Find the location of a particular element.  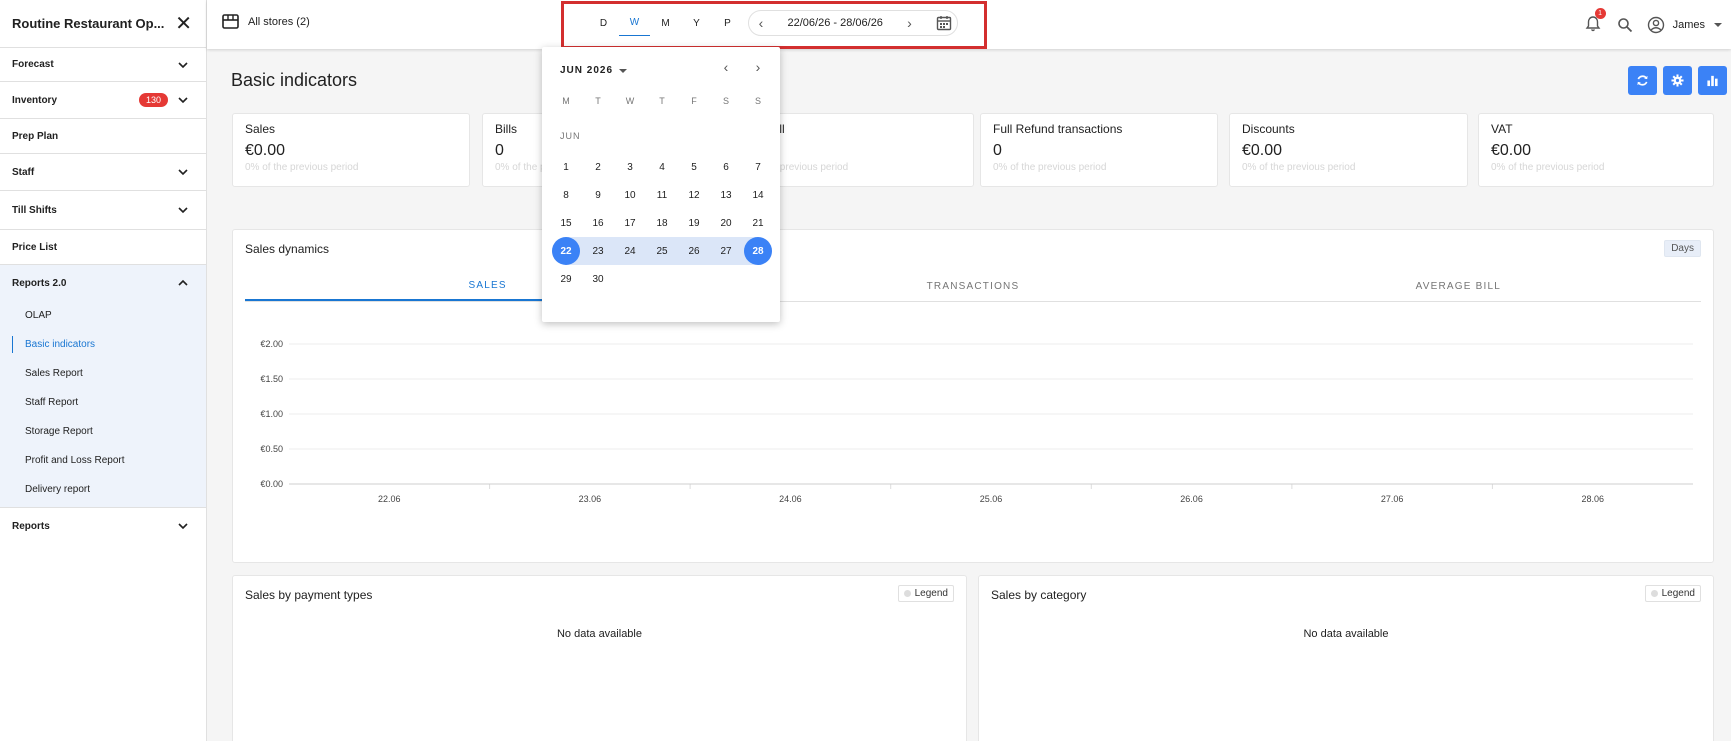

kpi-value: 0 is located at coordinates (997, 150).